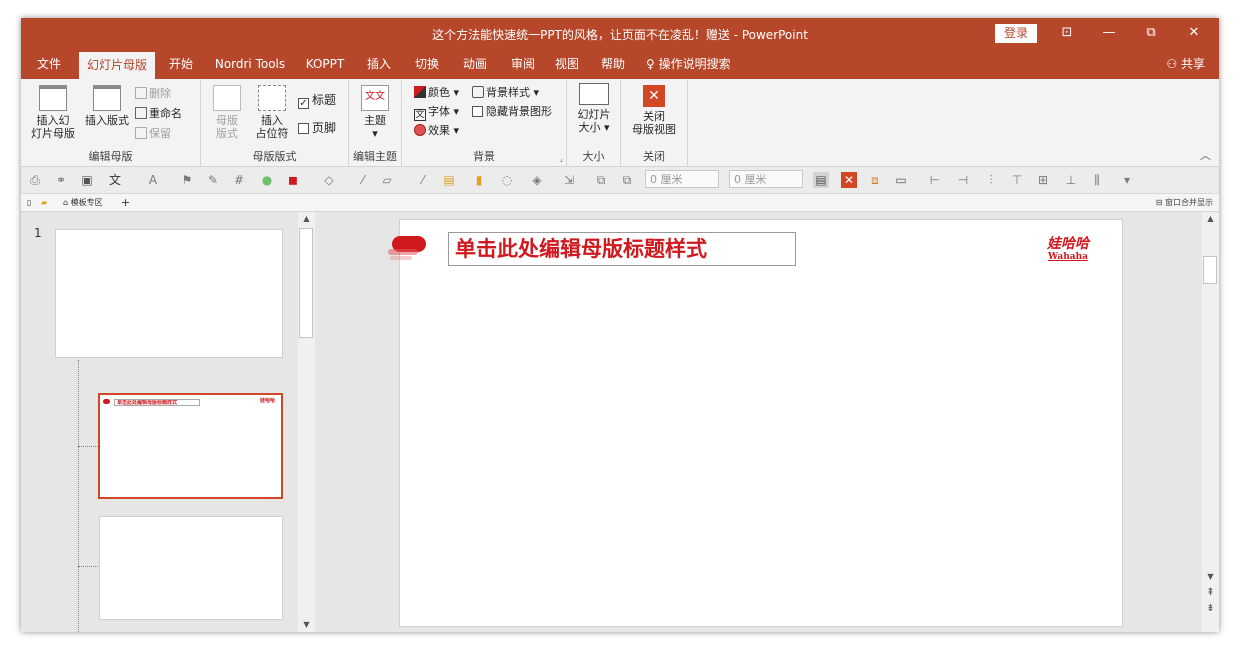 This screenshot has width=1240, height=651. Describe the element at coordinates (512, 111) in the screenshot. I see `hide-background-checkbox: 隐藏背景图形` at that location.